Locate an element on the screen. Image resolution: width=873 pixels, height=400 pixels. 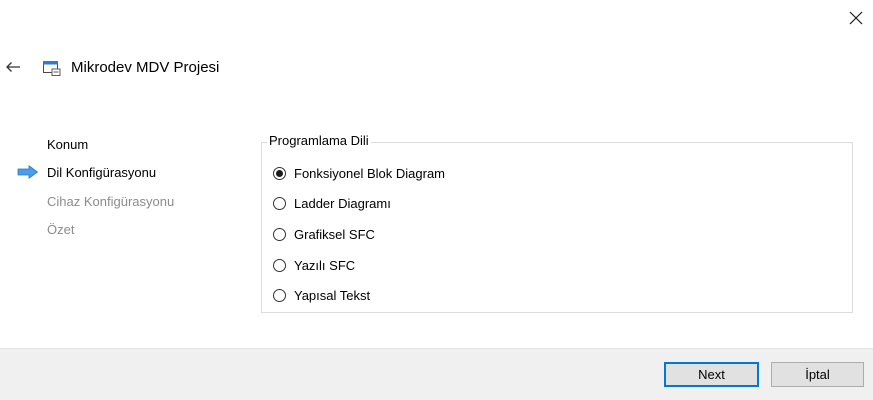
project-window-icon is located at coordinates (52, 68).